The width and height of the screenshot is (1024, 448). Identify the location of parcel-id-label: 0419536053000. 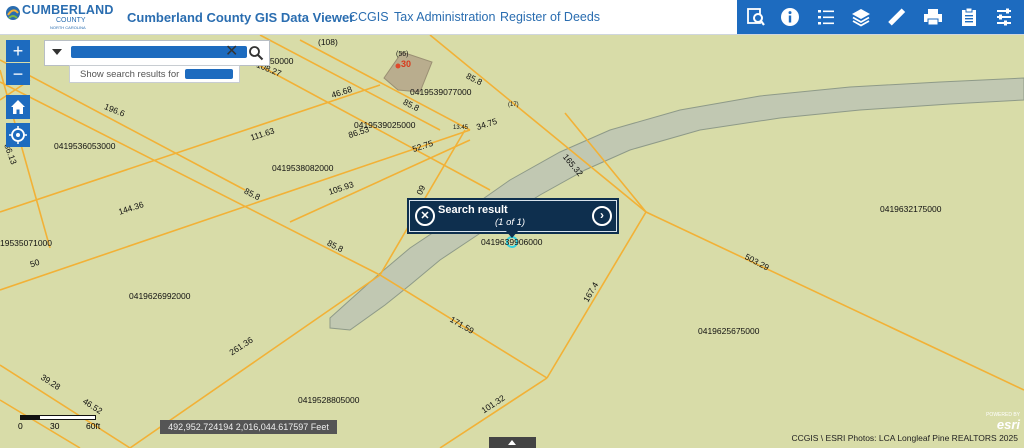
(85, 146).